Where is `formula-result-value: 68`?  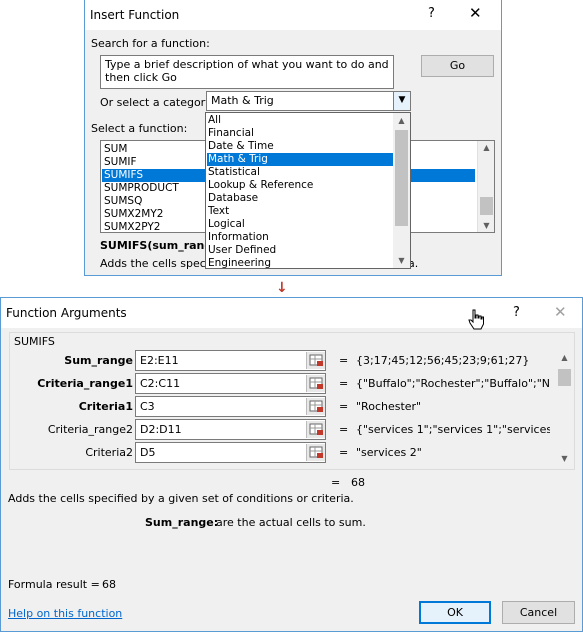
formula-result-value: 68 is located at coordinates (109, 584).